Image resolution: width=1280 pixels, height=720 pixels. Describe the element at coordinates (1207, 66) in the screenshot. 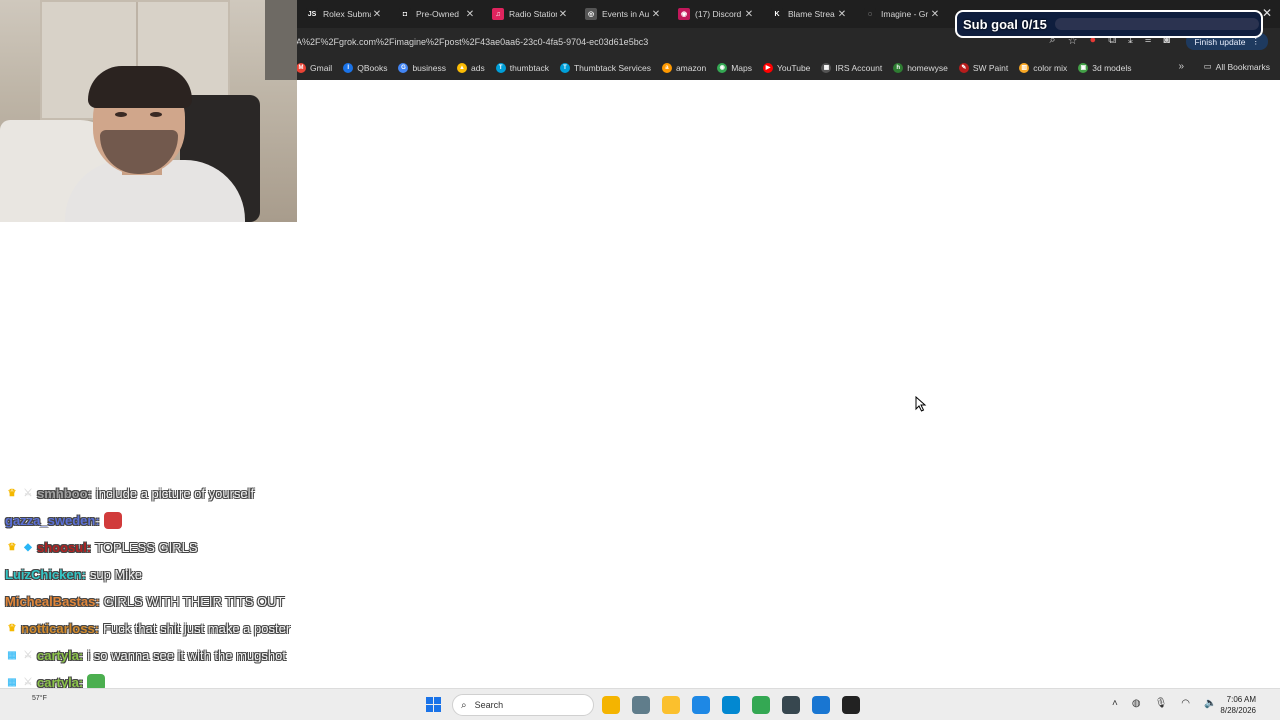

I see `folder-icon: ▭` at that location.